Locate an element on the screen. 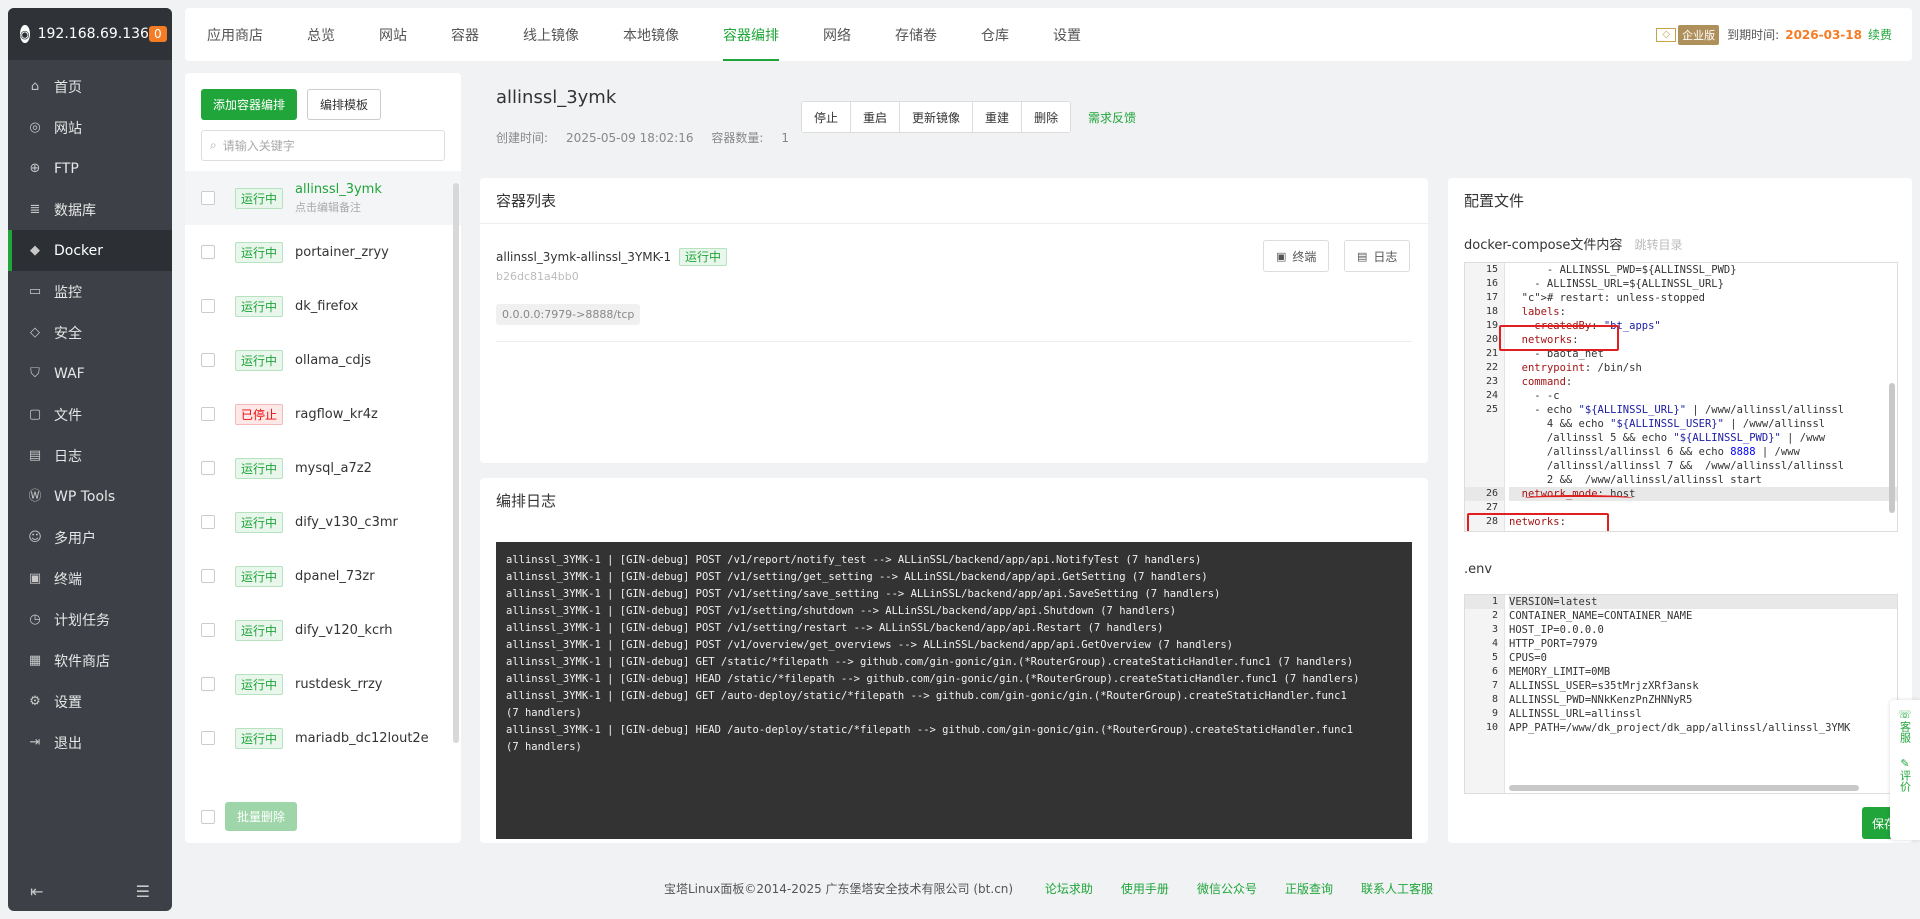 This screenshot has height=919, width=1920. top-tab-0: 应用商店 is located at coordinates (235, 34).